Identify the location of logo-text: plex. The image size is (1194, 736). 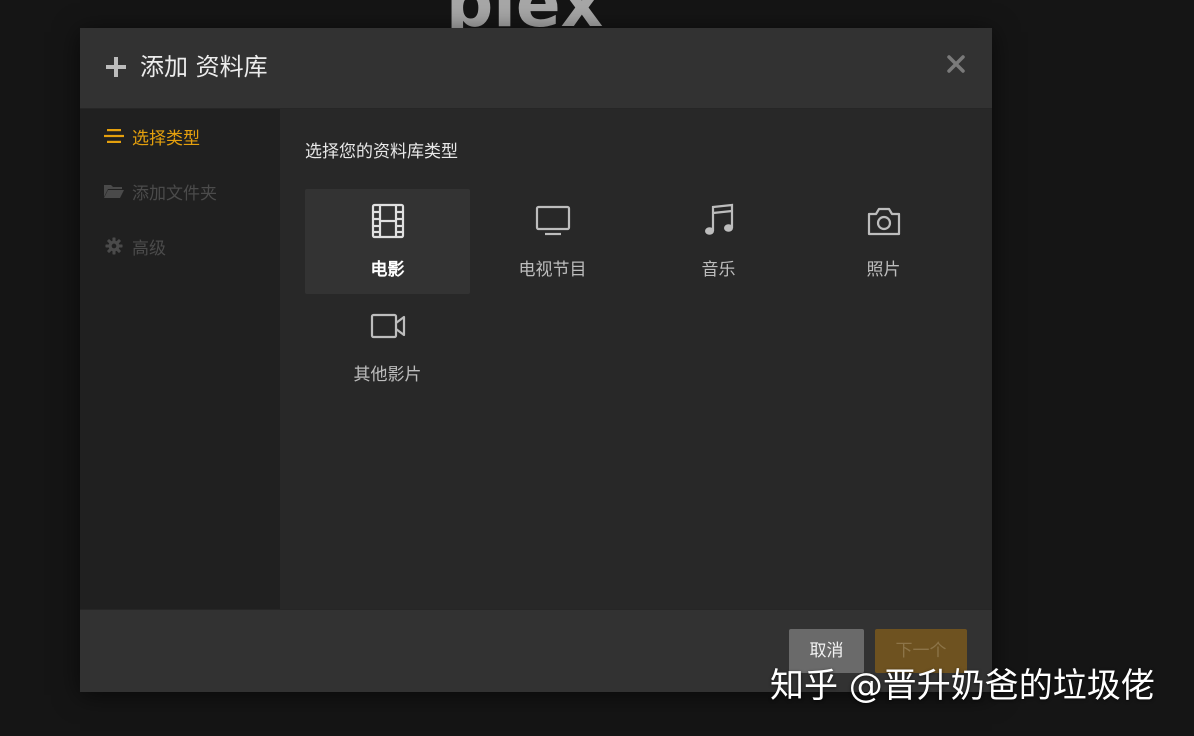
(524, 15).